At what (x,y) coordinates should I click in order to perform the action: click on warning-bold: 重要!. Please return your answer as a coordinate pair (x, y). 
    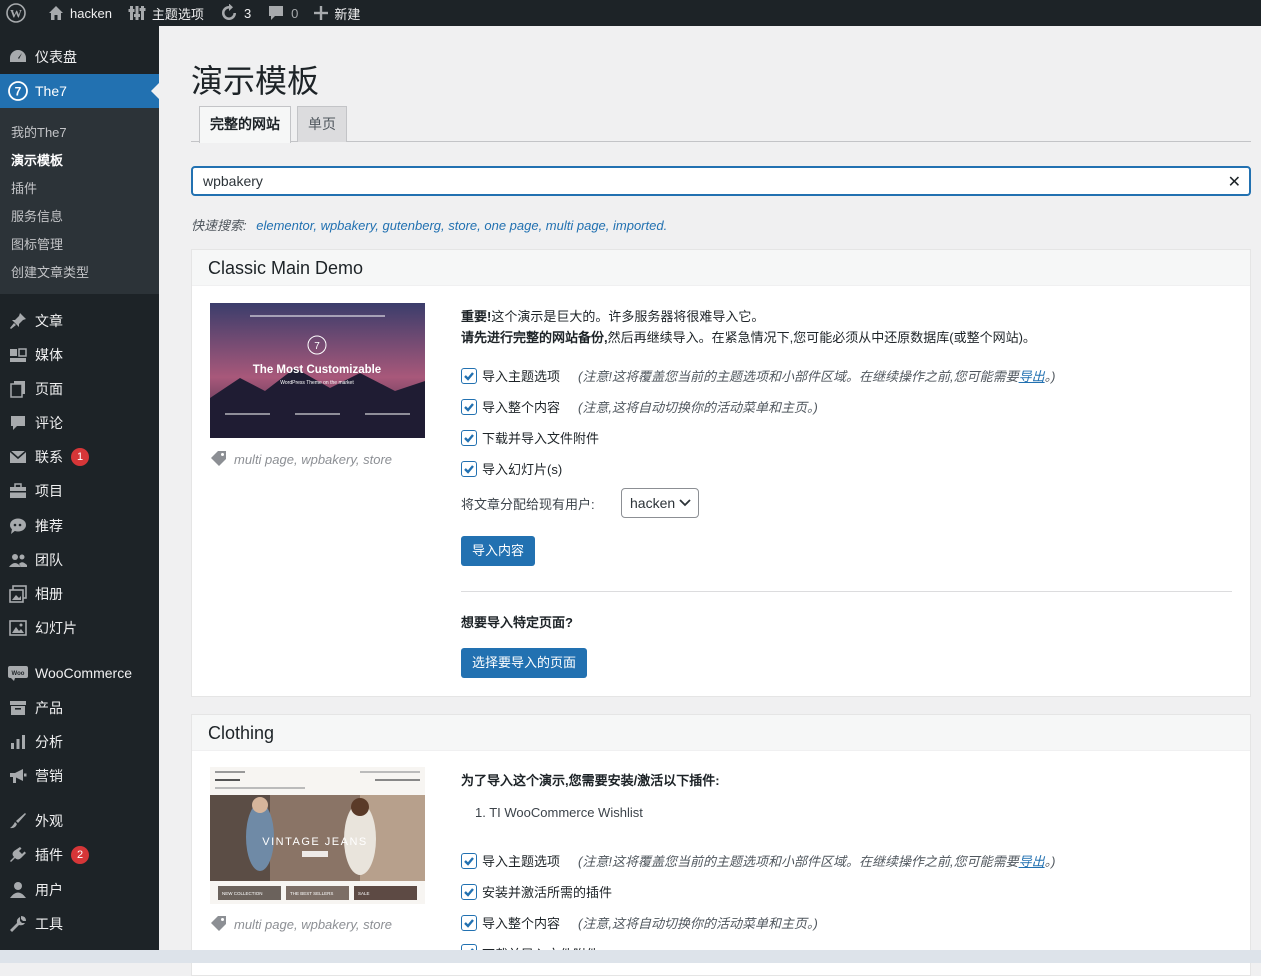
    Looking at the image, I should click on (476, 316).